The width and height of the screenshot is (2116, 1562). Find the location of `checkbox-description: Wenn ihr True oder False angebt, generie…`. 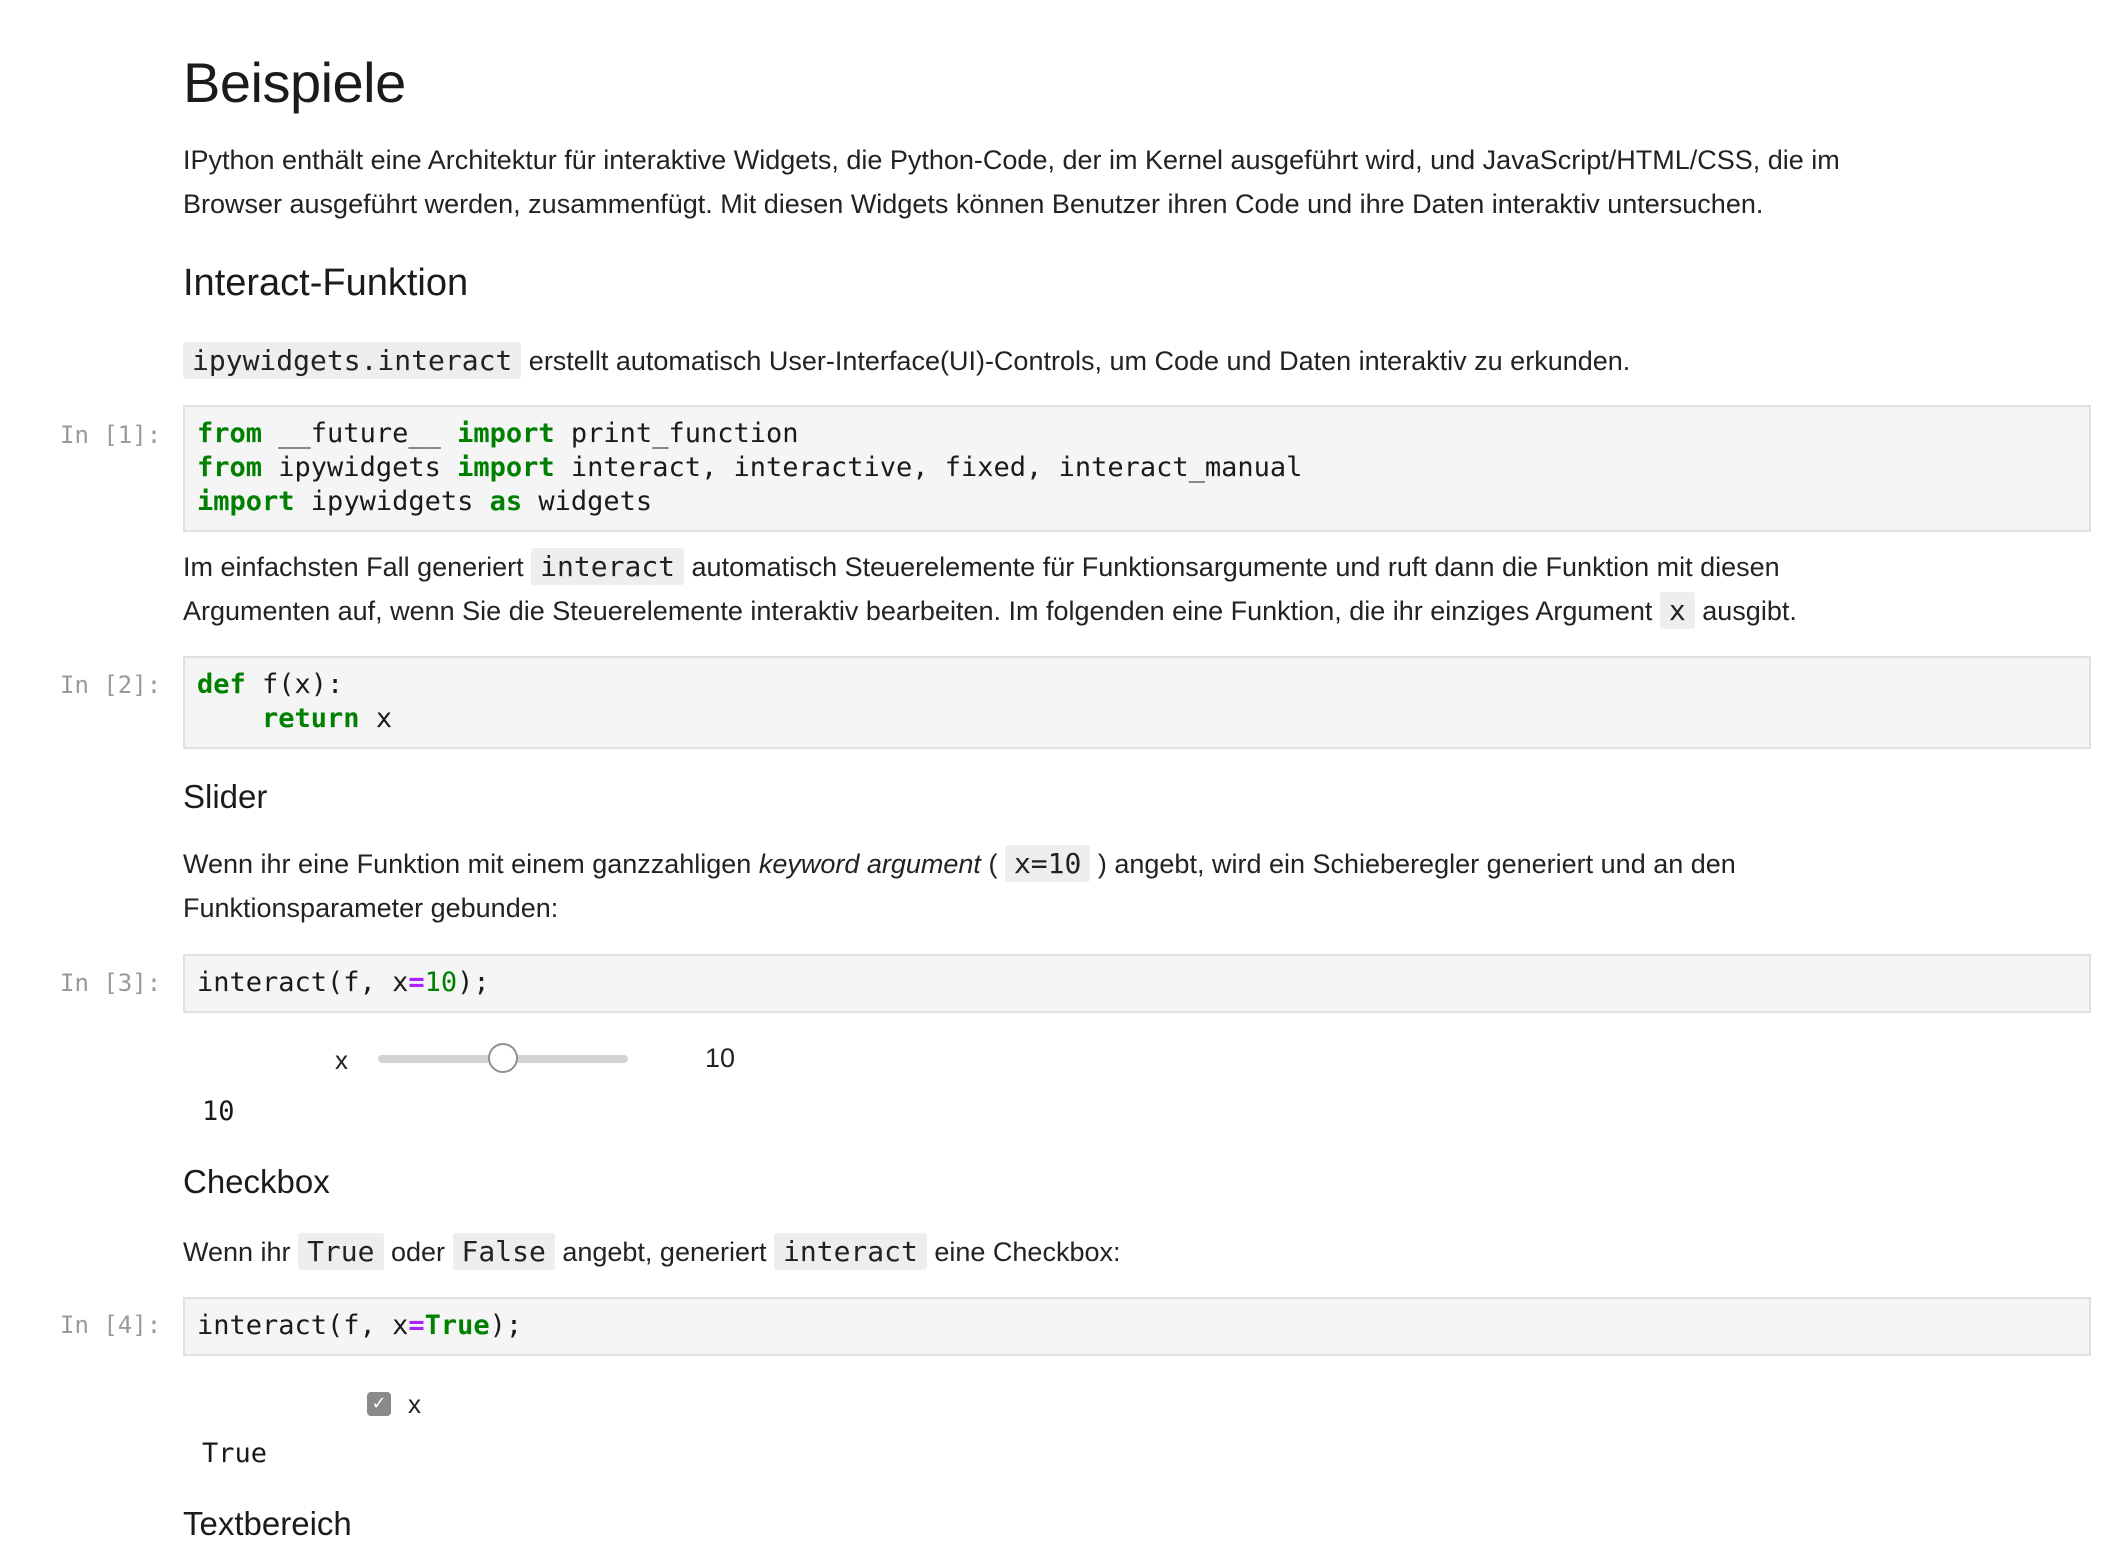

checkbox-description: Wenn ihr True oder False angebt, generie… is located at coordinates (1118, 1252).